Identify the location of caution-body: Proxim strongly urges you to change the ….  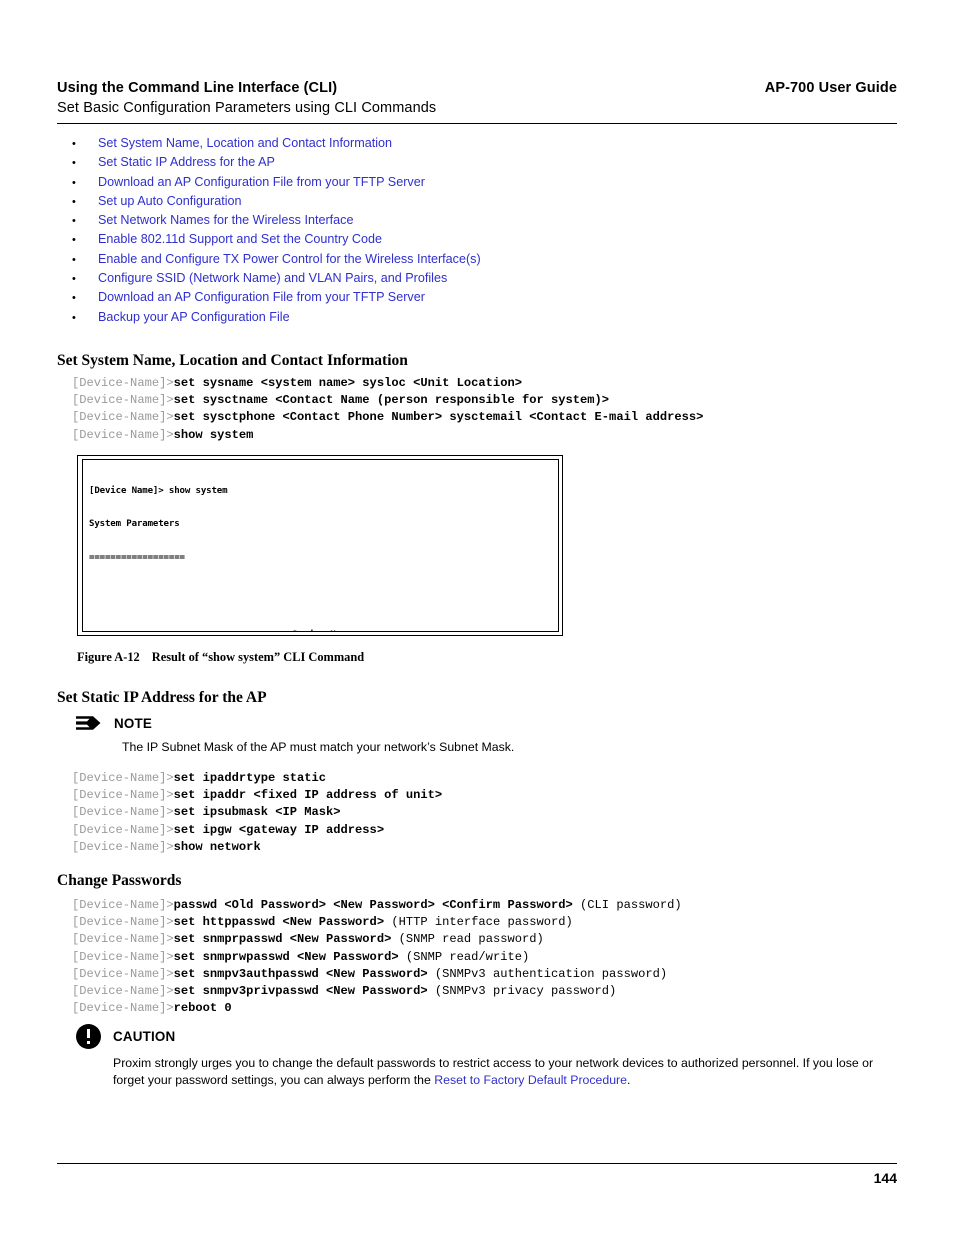
(504, 1072).